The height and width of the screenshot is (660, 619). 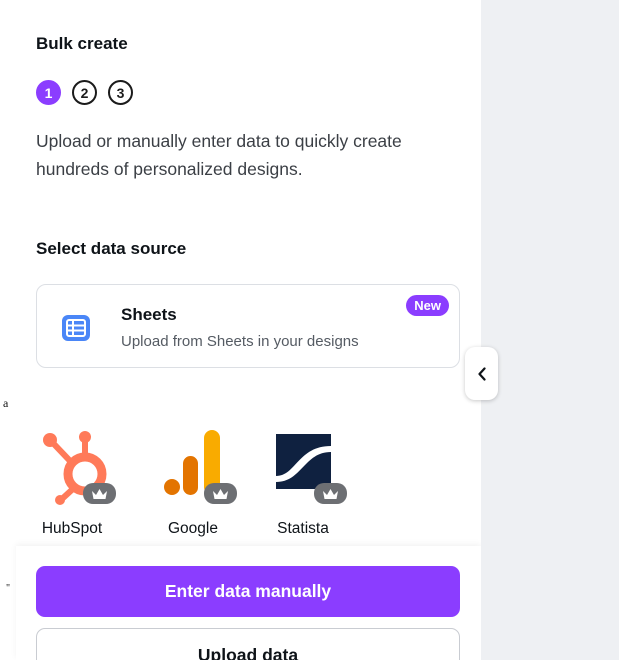 What do you see at coordinates (76, 328) in the screenshot?
I see `table-grid-icon` at bounding box center [76, 328].